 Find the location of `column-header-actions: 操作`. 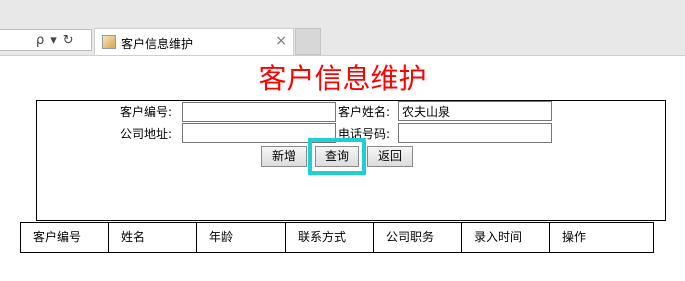

column-header-actions: 操作 is located at coordinates (574, 237).